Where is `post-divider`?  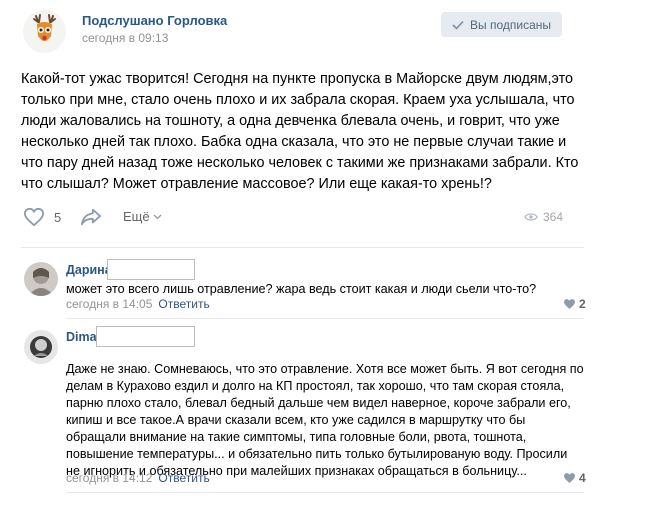 post-divider is located at coordinates (302, 247).